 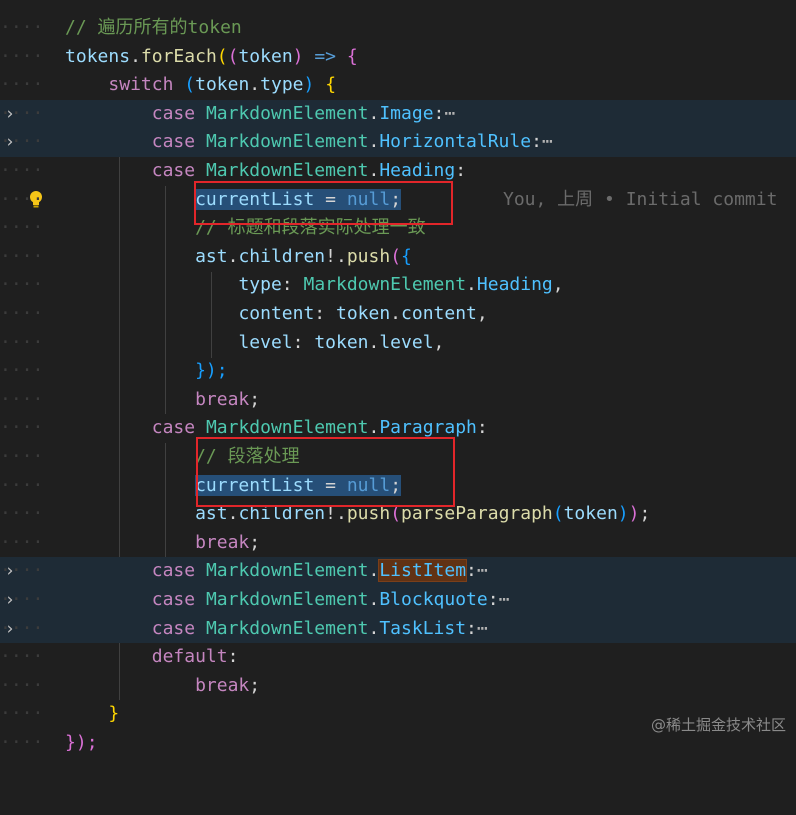 I want to click on watermark: @稀土掘金技术社区, so click(x=718, y=725).